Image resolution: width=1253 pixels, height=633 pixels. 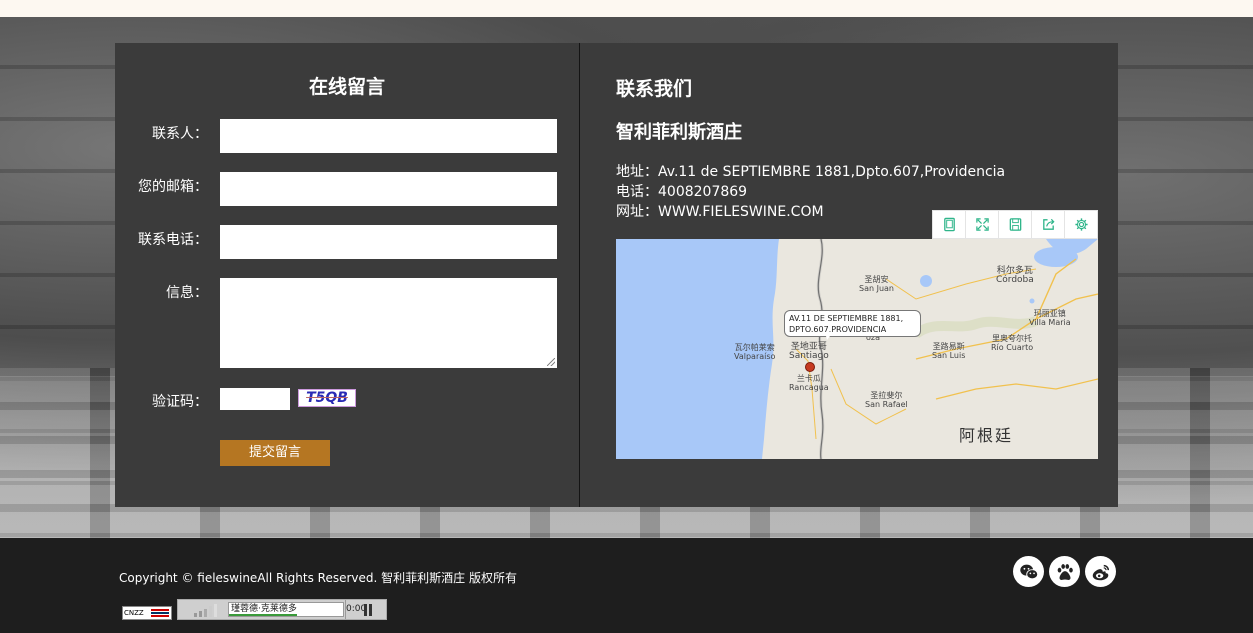 What do you see at coordinates (626, 8) in the screenshot?
I see `top-strip` at bounding box center [626, 8].